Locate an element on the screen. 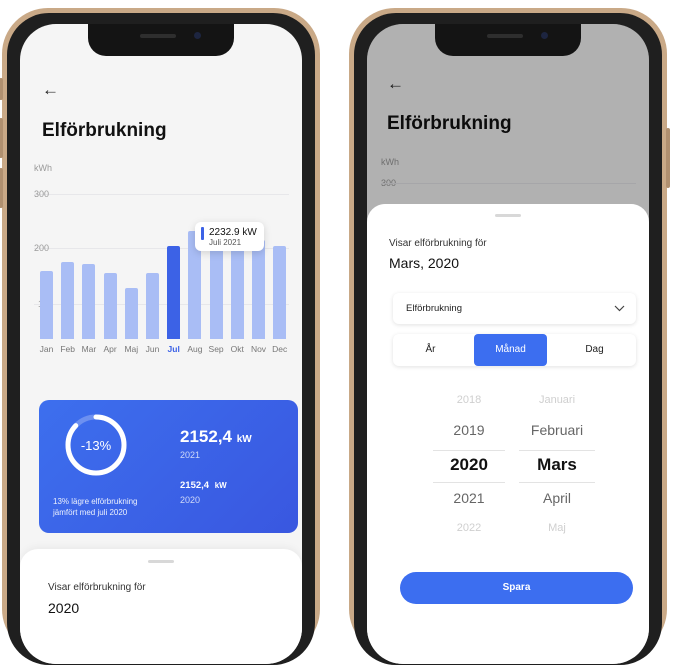  selection-summary: Mars, 2020 is located at coordinates (424, 263).